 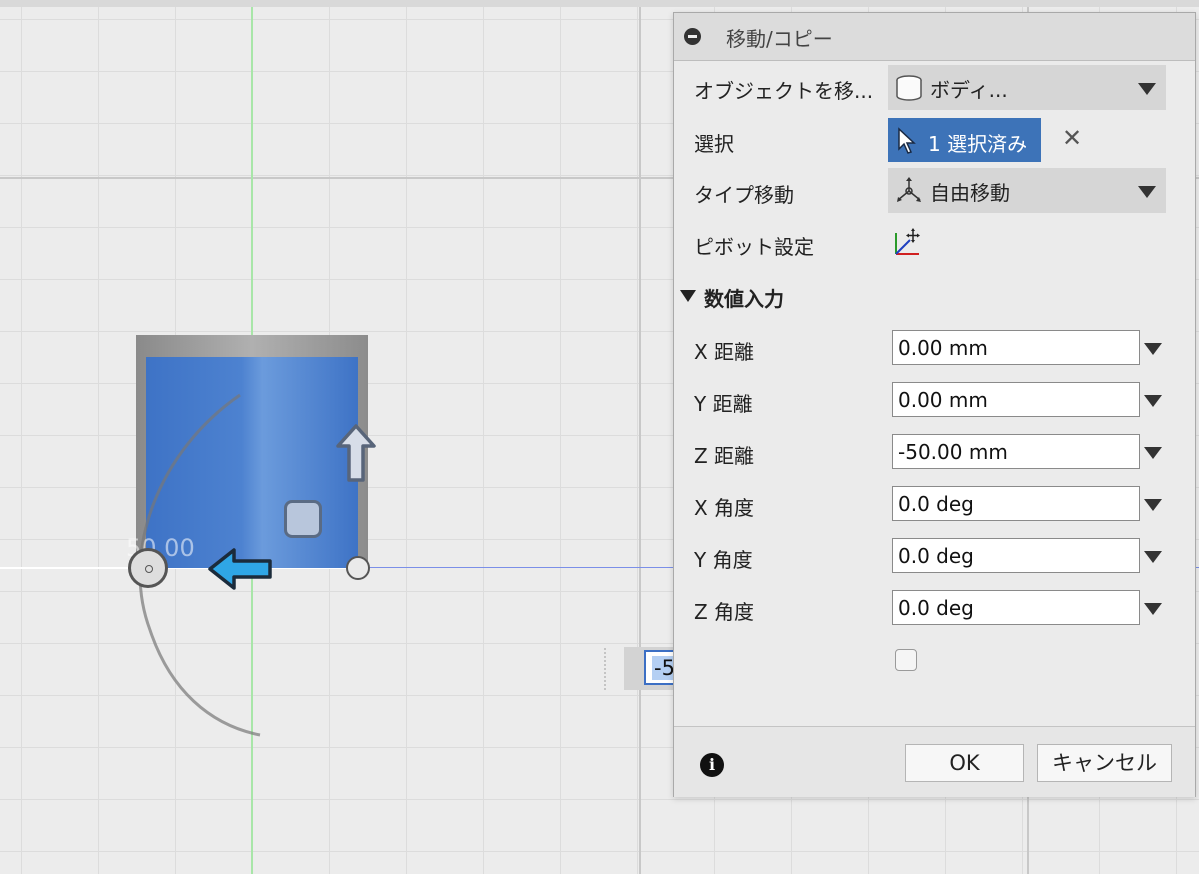 What do you see at coordinates (1016, 347) in the screenshot?
I see `x-distance-field: 0.00 mm` at bounding box center [1016, 347].